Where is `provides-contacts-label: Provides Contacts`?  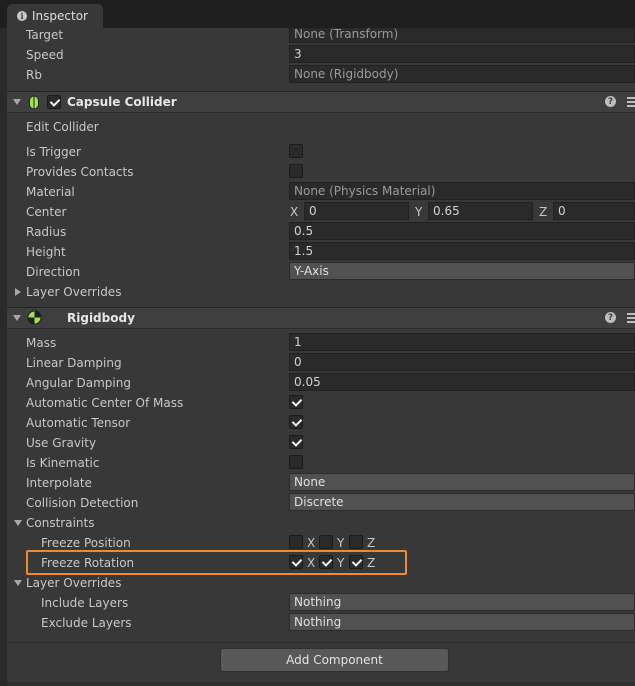 provides-contacts-label: Provides Contacts is located at coordinates (80, 172).